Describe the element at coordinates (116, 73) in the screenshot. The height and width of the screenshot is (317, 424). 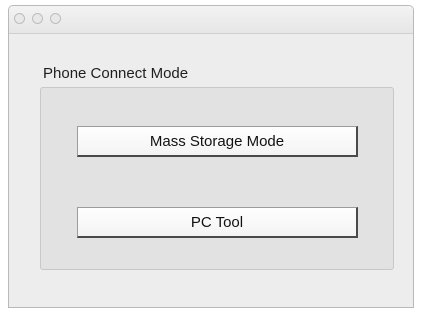
I see `group-label: Phone Connect Mode` at that location.